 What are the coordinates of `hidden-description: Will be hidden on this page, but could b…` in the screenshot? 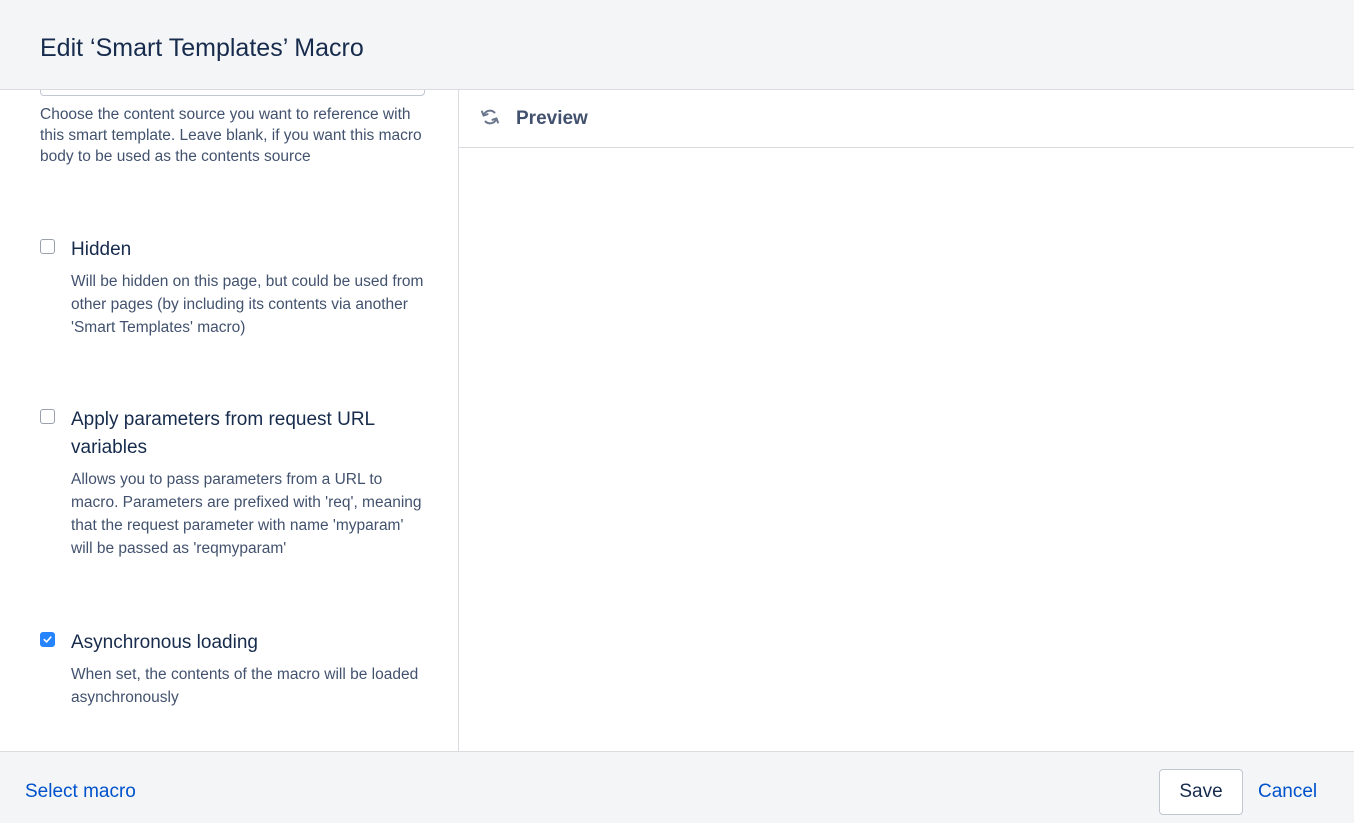 It's located at (247, 304).